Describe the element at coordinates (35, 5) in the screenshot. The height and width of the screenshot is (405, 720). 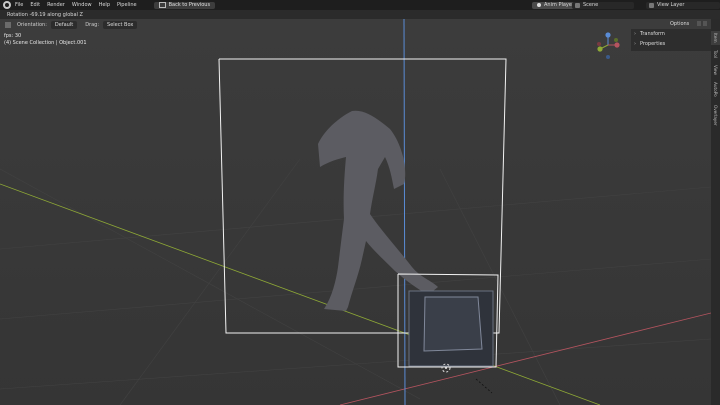
I see `menu-edit: Edit` at that location.